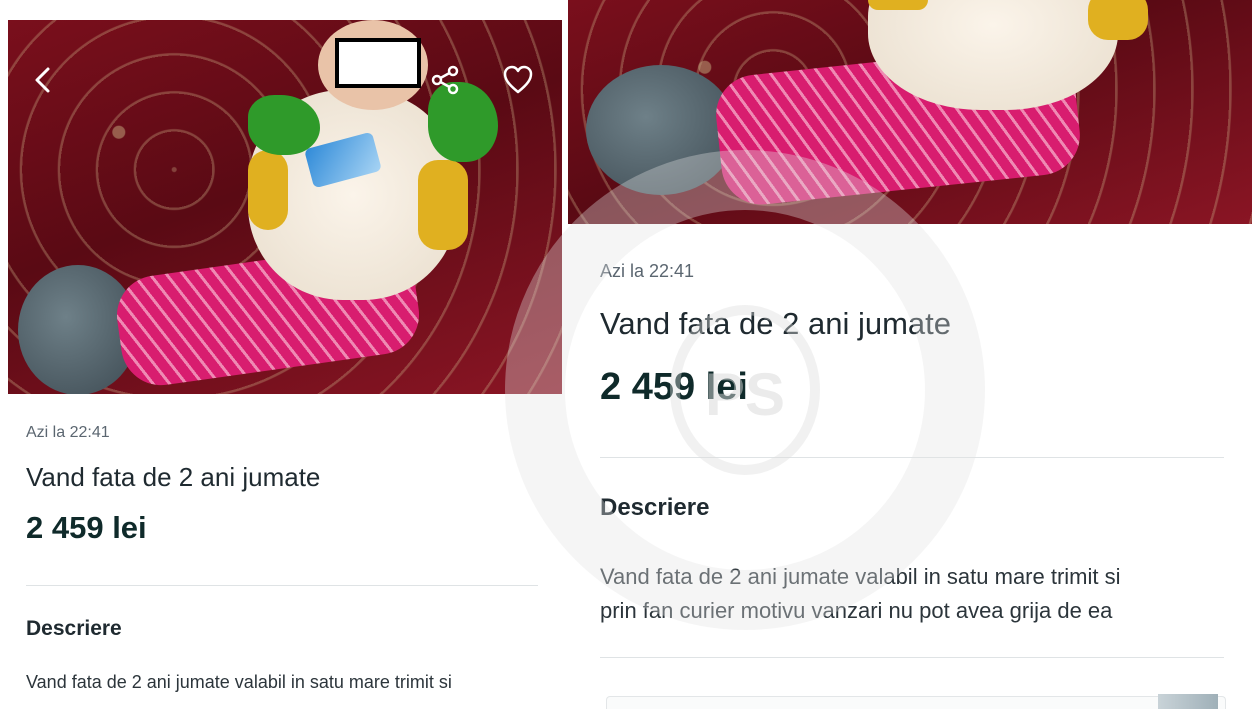 The image size is (1260, 709). What do you see at coordinates (1188, 701) in the screenshot?
I see `thumbnail` at bounding box center [1188, 701].